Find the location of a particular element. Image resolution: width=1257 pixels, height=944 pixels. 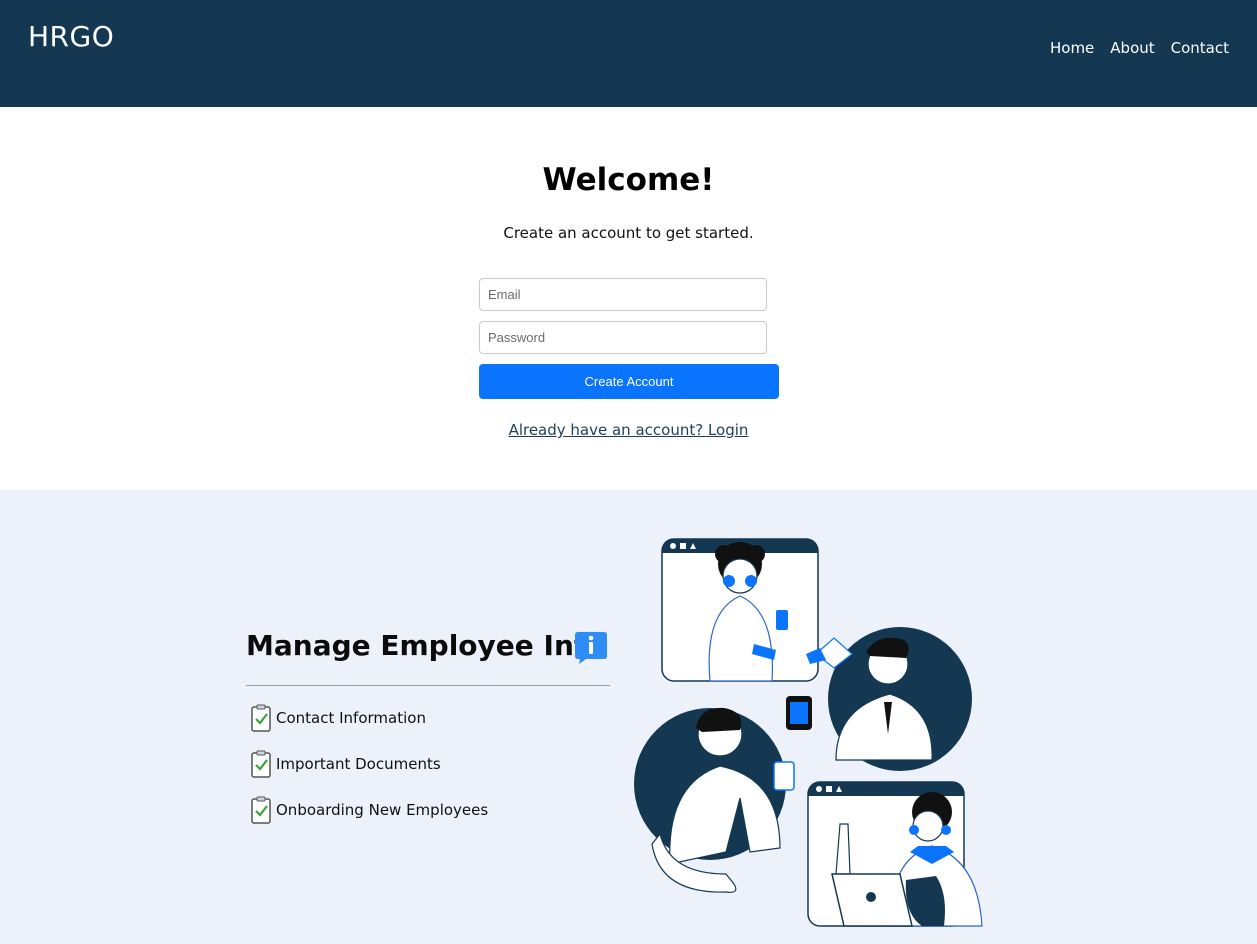

password-field is located at coordinates (623, 337).